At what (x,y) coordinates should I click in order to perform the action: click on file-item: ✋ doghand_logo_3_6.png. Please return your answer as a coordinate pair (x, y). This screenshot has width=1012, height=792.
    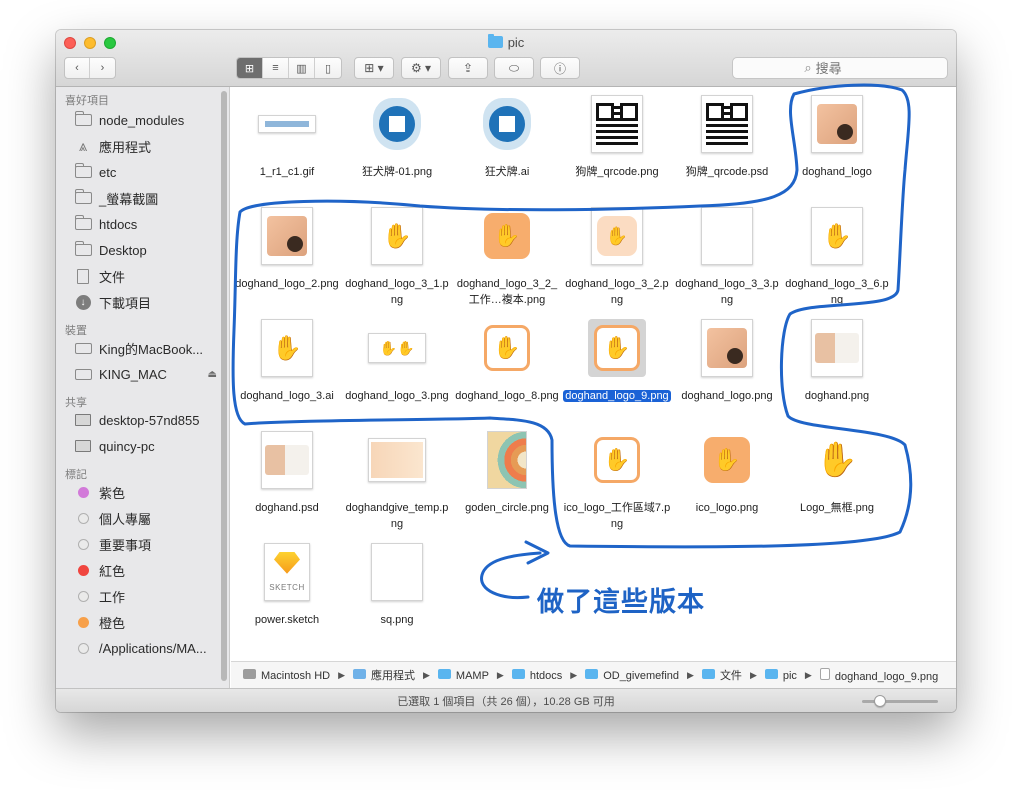
    Looking at the image, I should click on (837, 257).